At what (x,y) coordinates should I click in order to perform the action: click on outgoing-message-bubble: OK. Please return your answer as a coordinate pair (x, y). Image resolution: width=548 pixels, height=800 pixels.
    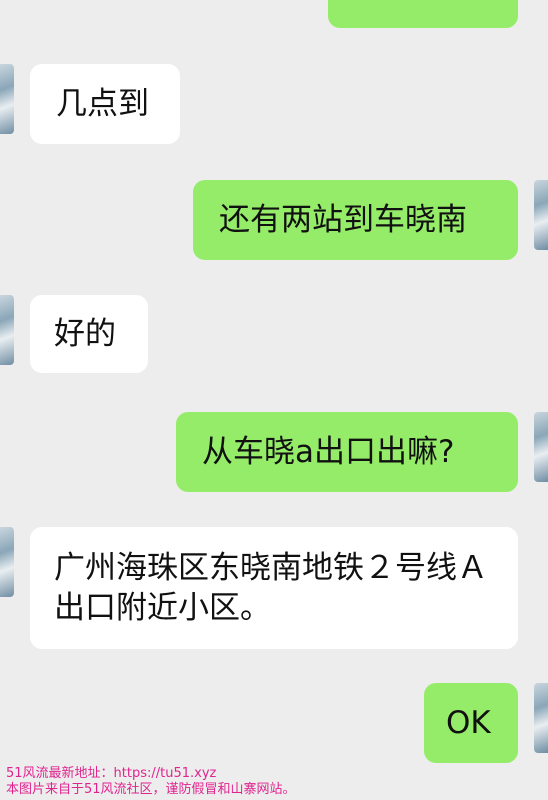
    Looking at the image, I should click on (471, 723).